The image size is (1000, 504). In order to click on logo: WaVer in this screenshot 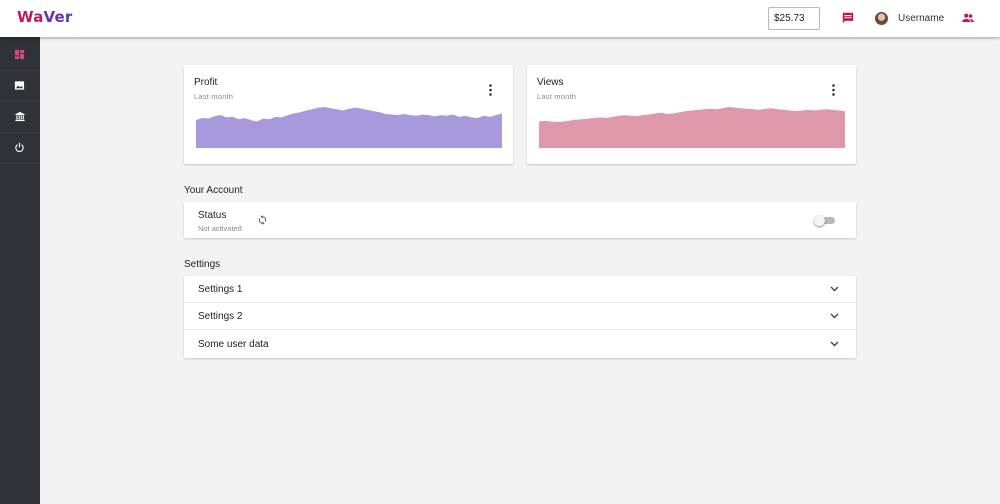, I will do `click(45, 17)`.